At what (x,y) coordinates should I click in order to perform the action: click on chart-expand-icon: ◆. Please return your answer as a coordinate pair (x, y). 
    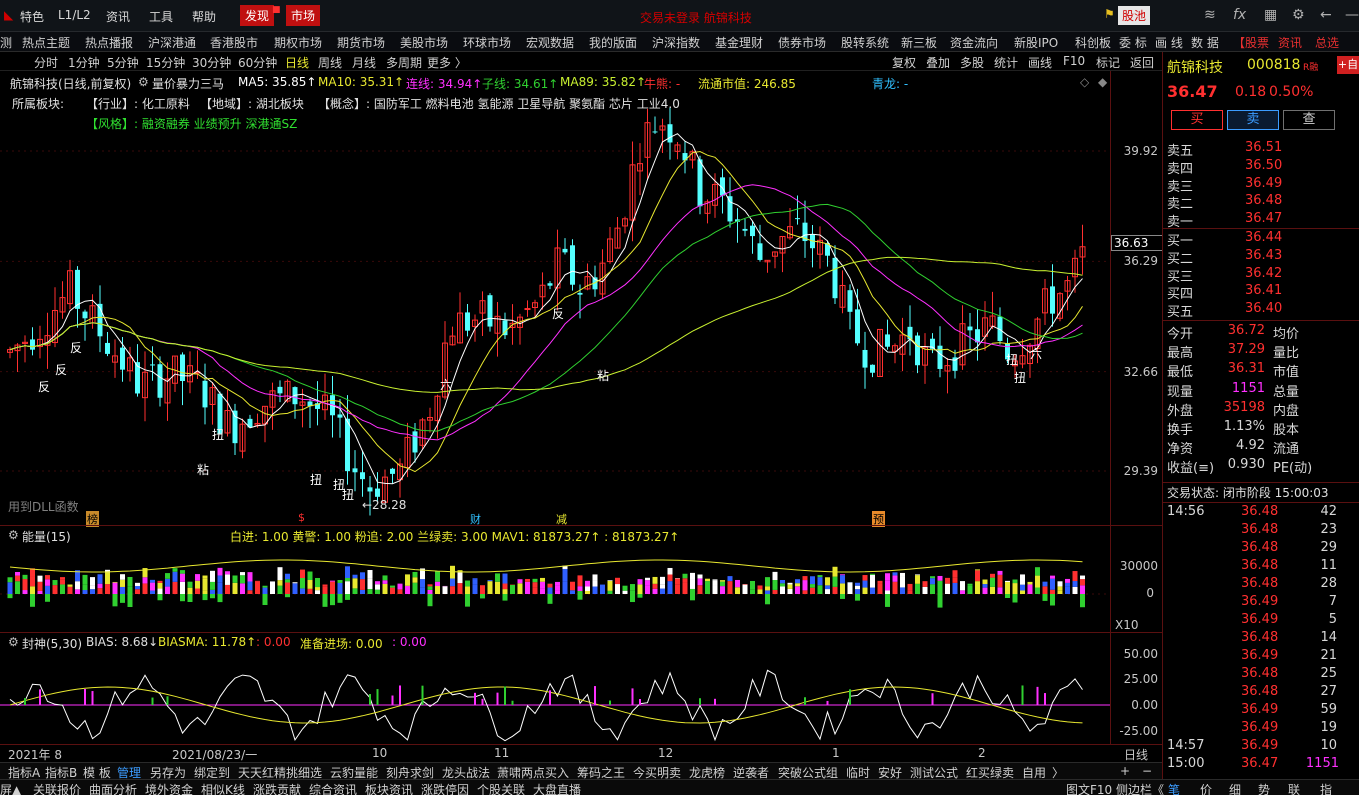
    Looking at the image, I should click on (1102, 82).